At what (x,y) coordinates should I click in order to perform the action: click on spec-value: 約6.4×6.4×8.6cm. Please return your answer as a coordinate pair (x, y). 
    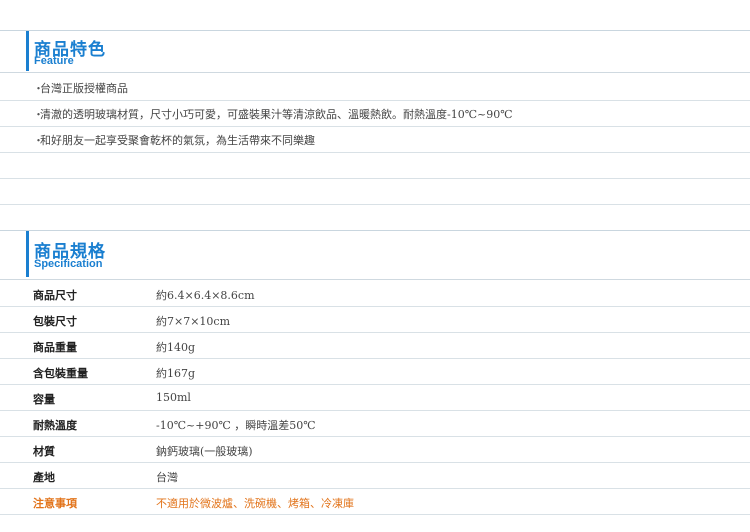
    Looking at the image, I should click on (205, 295).